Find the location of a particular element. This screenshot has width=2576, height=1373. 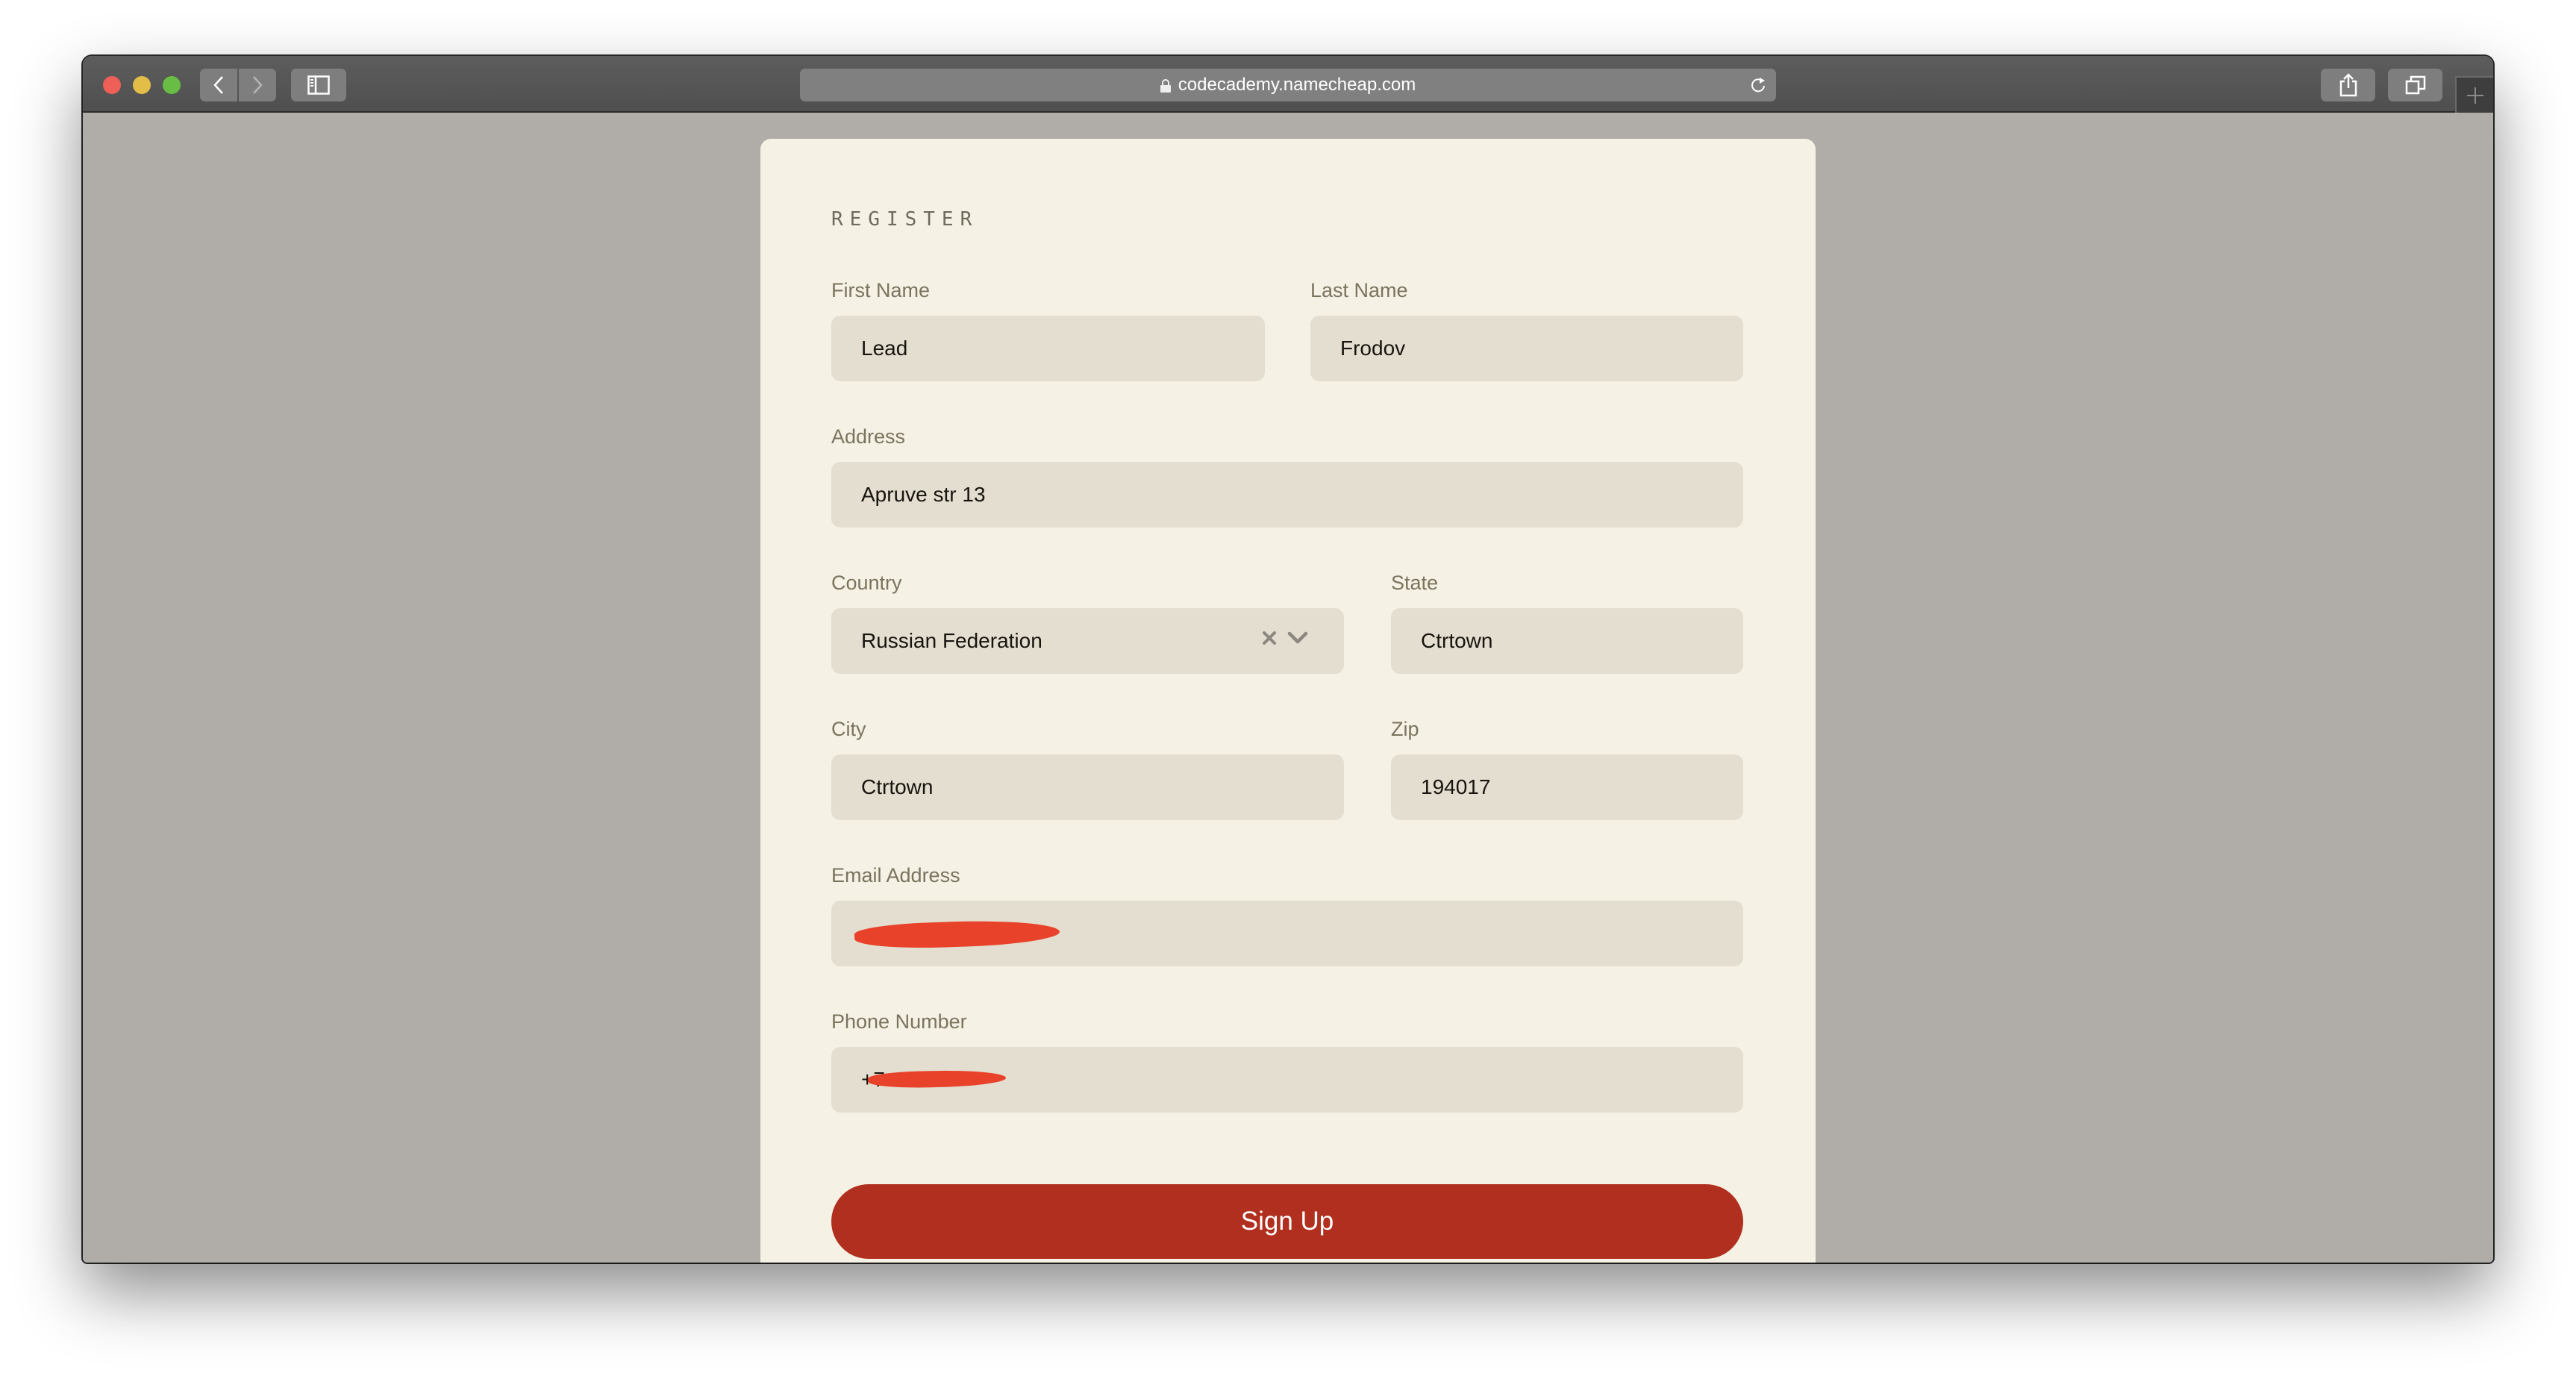

country-value: Russian Federation is located at coordinates (951, 640).